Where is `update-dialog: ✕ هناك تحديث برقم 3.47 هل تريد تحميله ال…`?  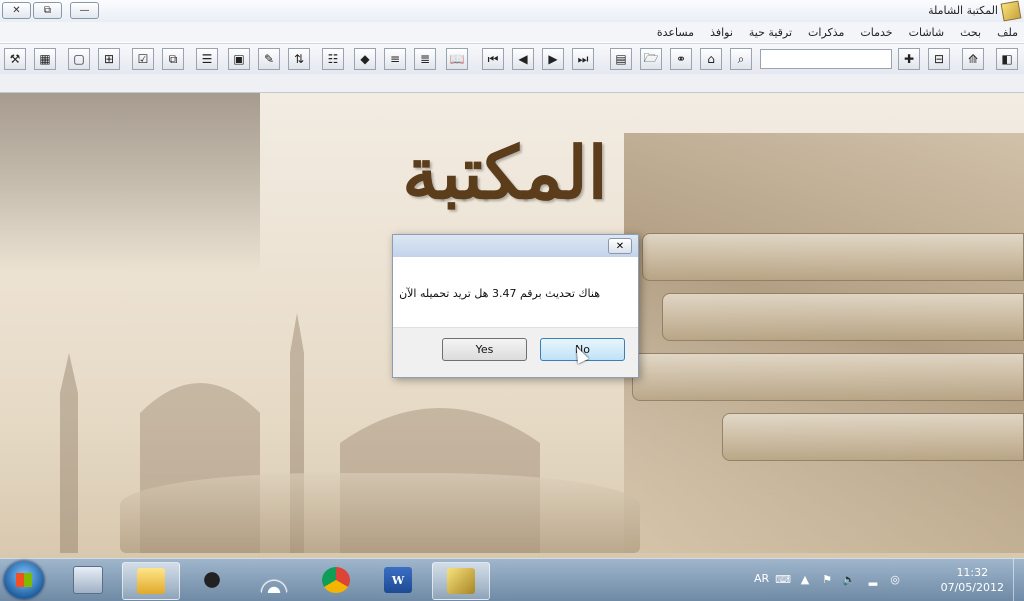
update-dialog: ✕ هناك تحديث برقم 3.47 هل تريد تحميله ال… is located at coordinates (515, 306).